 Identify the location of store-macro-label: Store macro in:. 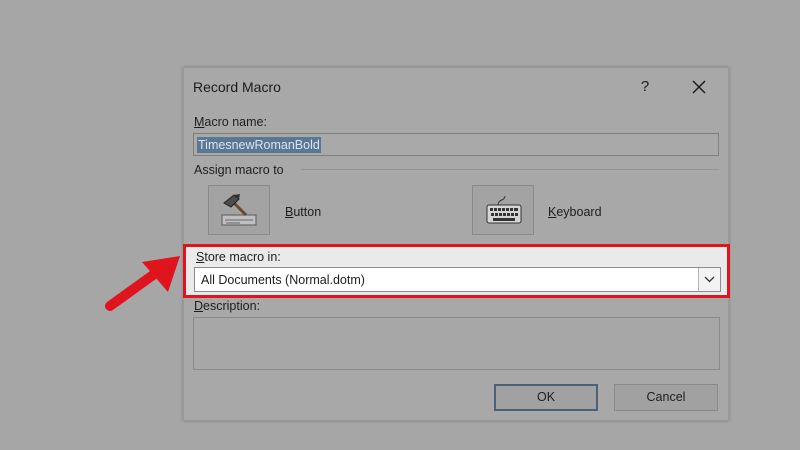
(238, 257).